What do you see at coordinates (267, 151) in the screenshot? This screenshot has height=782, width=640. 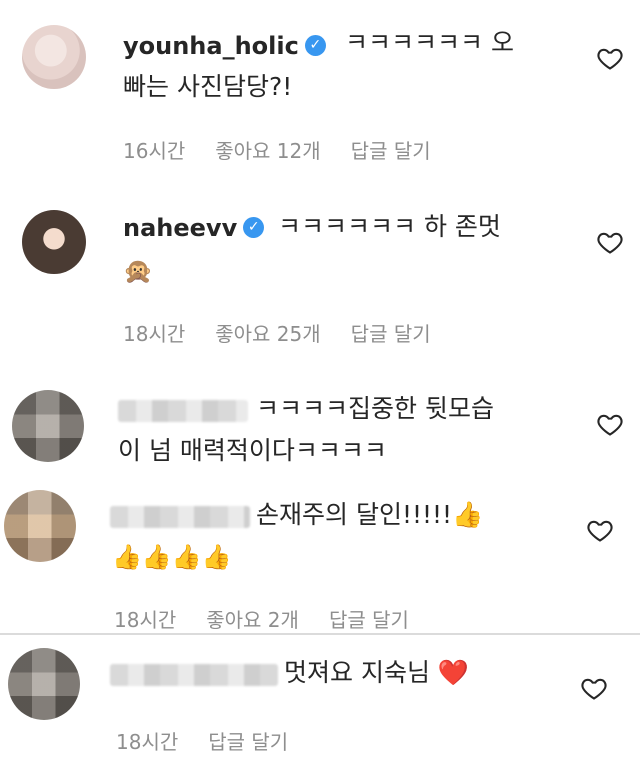 I see `comment-likes: 좋아요 12개` at bounding box center [267, 151].